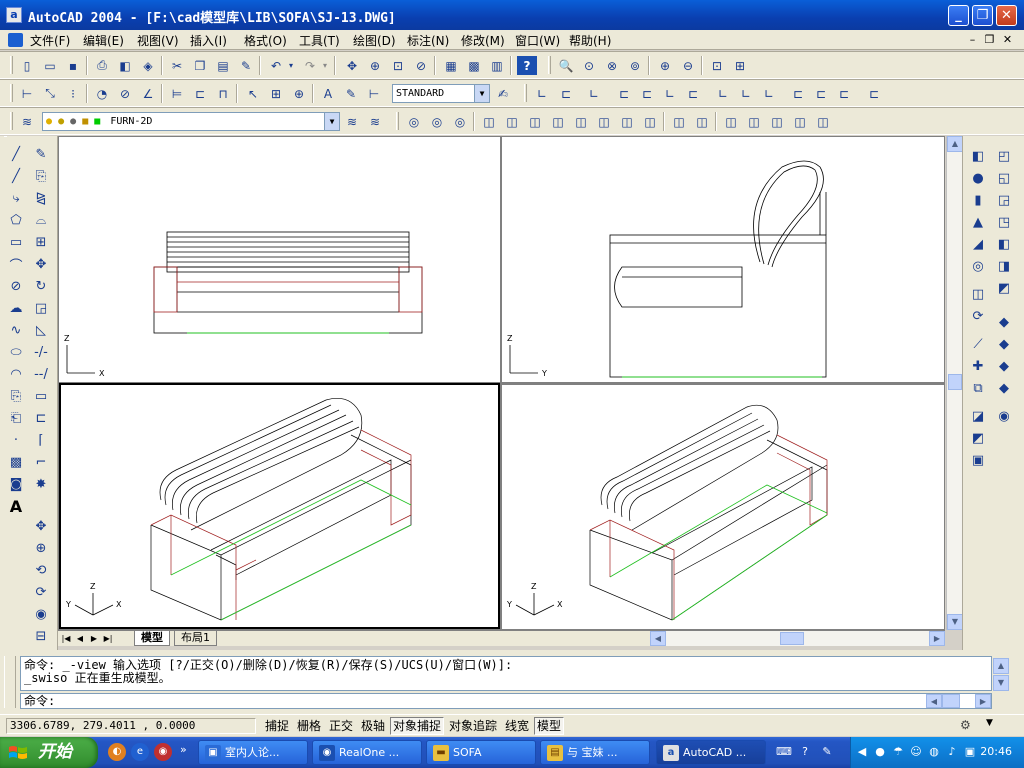 The image size is (1024, 768). I want to click on display-icon: ▣, so click(970, 752).